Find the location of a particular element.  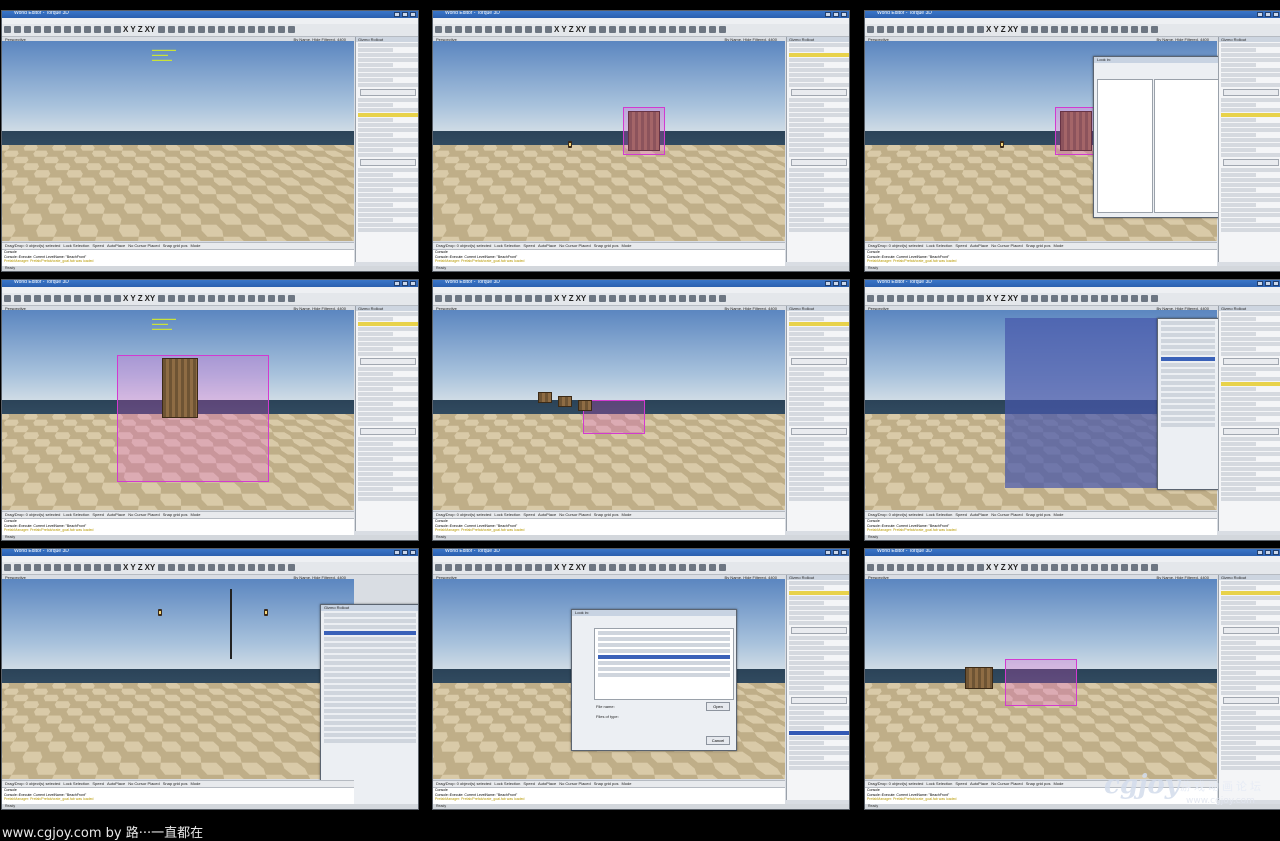

maximize-button is located at coordinates (405, 283).